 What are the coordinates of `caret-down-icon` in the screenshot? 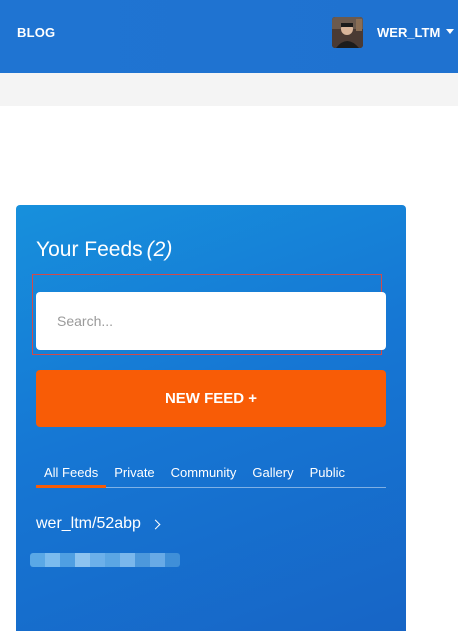 It's located at (450, 31).